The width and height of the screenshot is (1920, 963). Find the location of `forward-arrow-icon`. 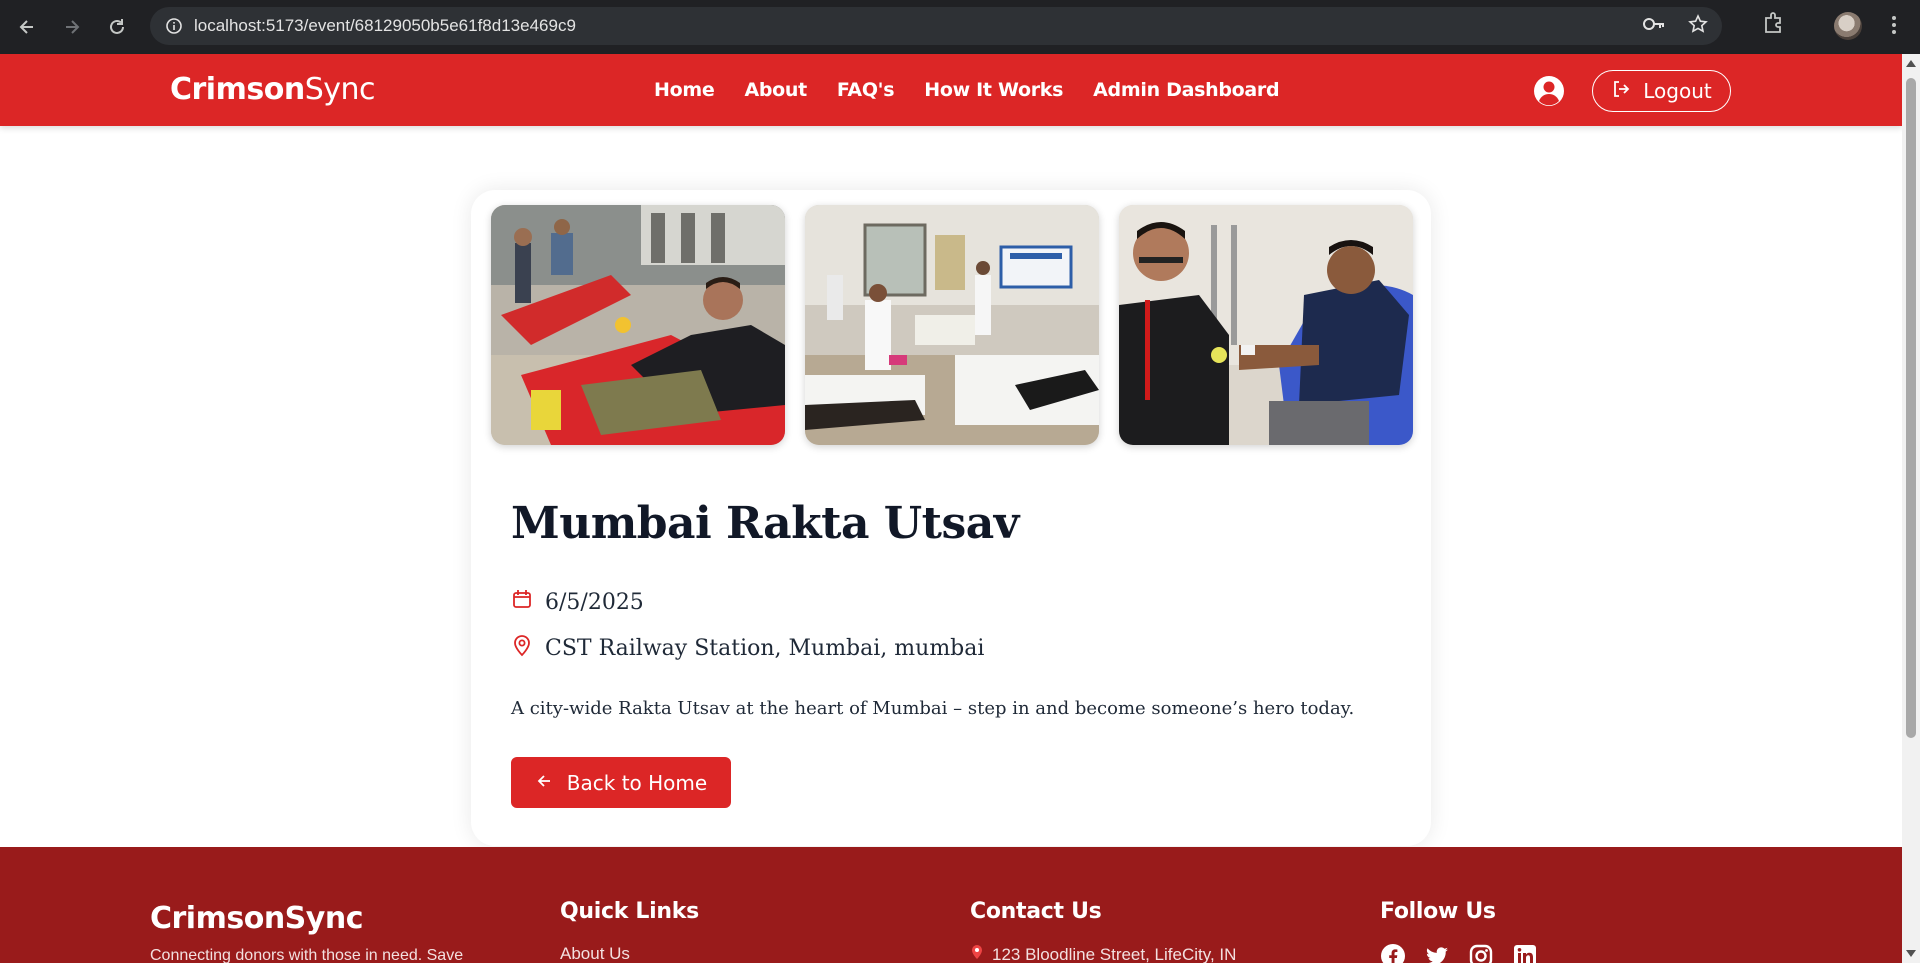

forward-arrow-icon is located at coordinates (72, 27).